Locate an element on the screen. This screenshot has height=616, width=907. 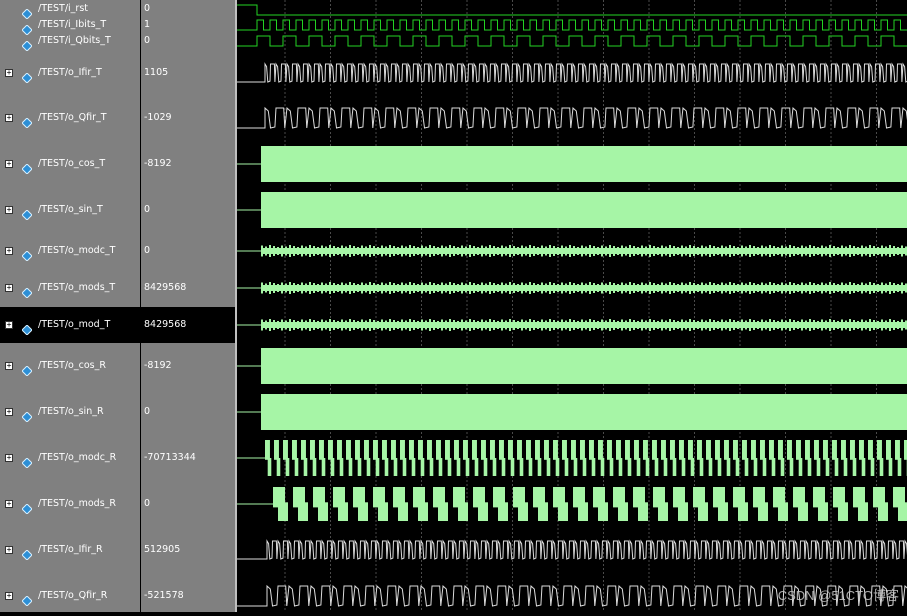
signal-name: /TEST/i_Ibits_T is located at coordinates (72, 25).